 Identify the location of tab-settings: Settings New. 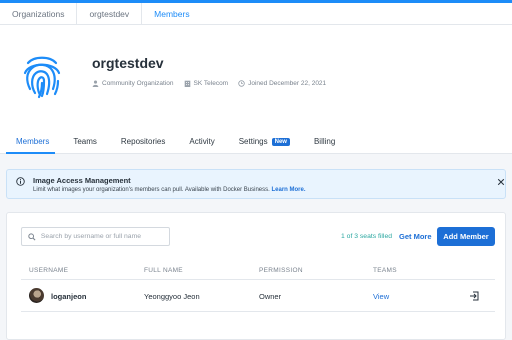
(264, 141).